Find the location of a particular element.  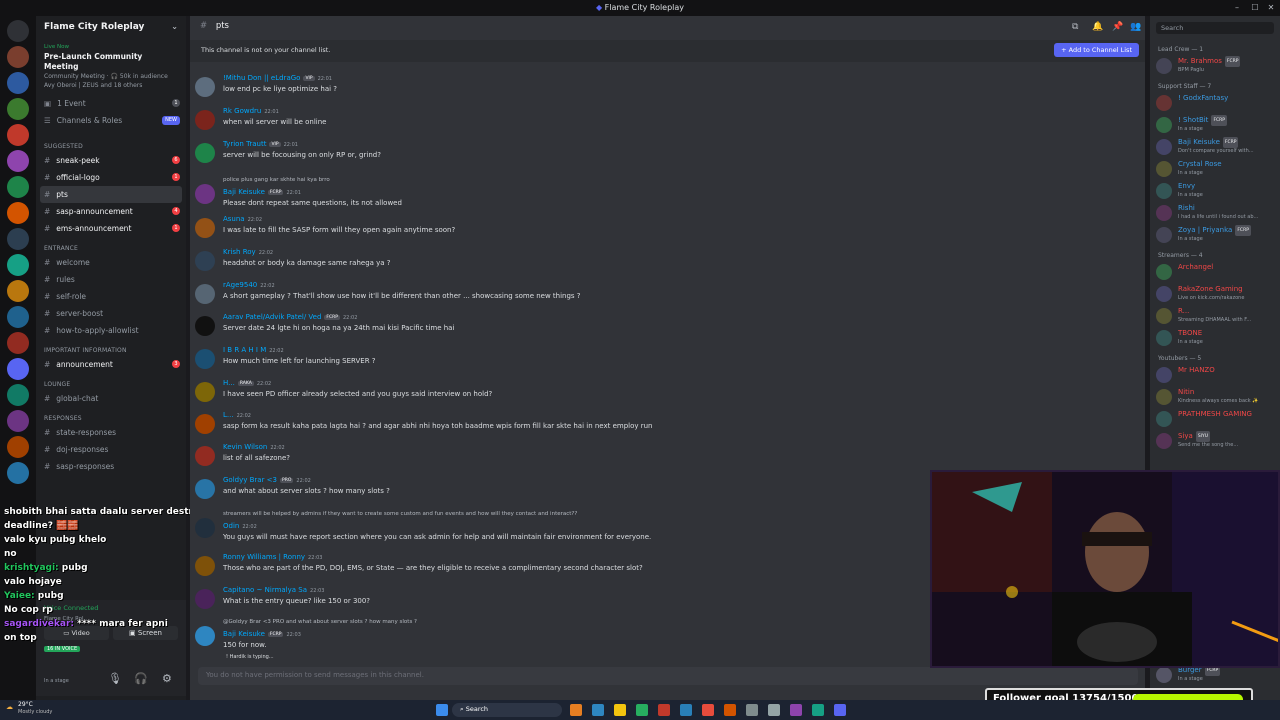

dm-home-icon is located at coordinates (18, 31).